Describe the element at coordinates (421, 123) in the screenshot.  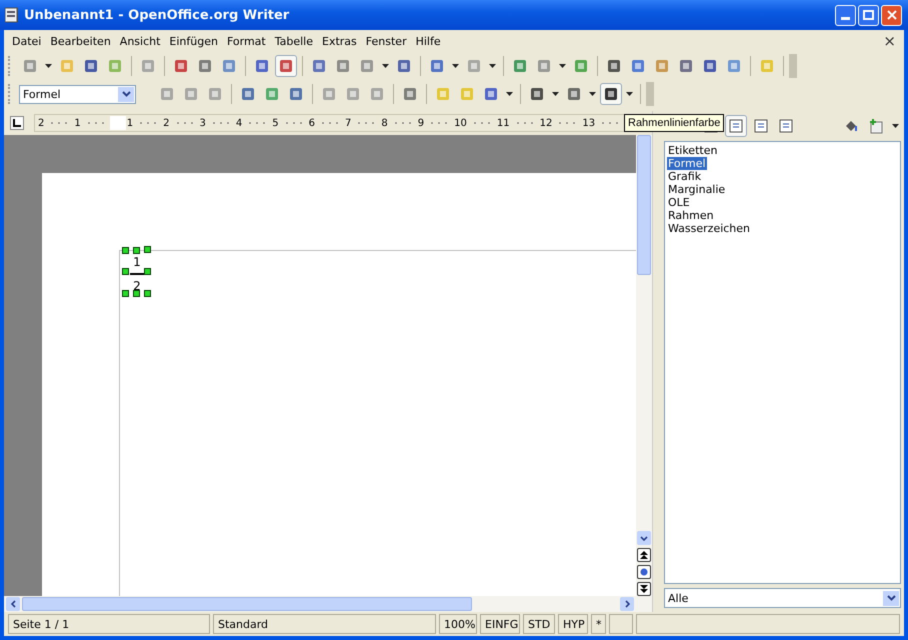
I see `ruler-number: 9` at that location.